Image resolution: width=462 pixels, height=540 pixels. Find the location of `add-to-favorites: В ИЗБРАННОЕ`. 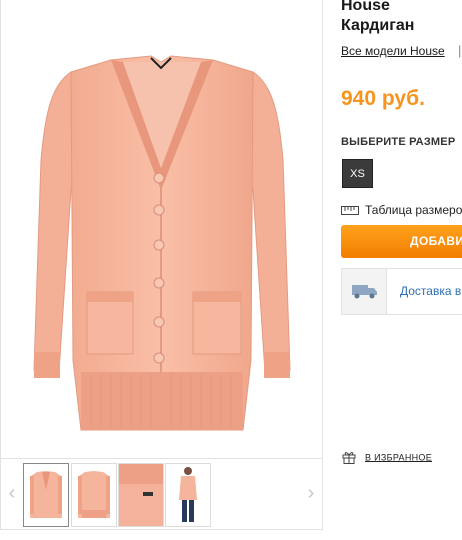

add-to-favorites: В ИЗБРАННОЕ is located at coordinates (387, 458).